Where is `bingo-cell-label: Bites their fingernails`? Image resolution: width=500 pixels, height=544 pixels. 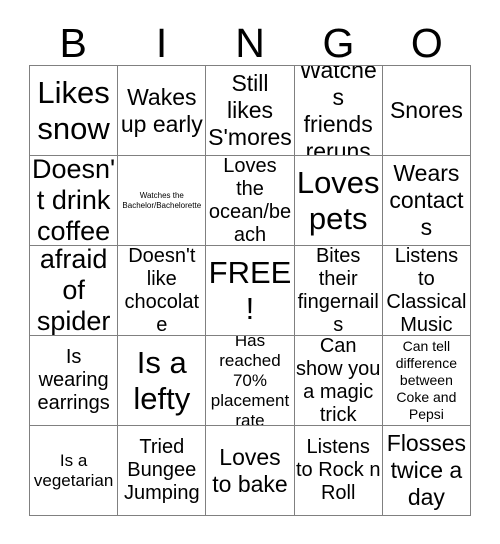 bingo-cell-label: Bites their fingernails is located at coordinates (338, 291).